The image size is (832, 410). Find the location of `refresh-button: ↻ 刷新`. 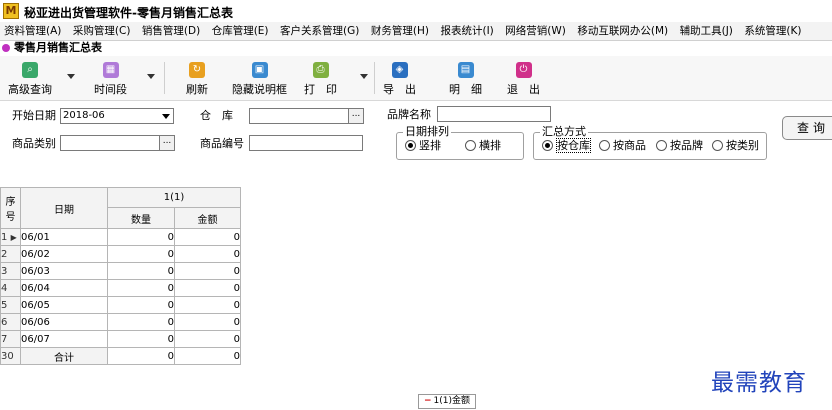

refresh-button: ↻ 刷新 is located at coordinates (197, 80).